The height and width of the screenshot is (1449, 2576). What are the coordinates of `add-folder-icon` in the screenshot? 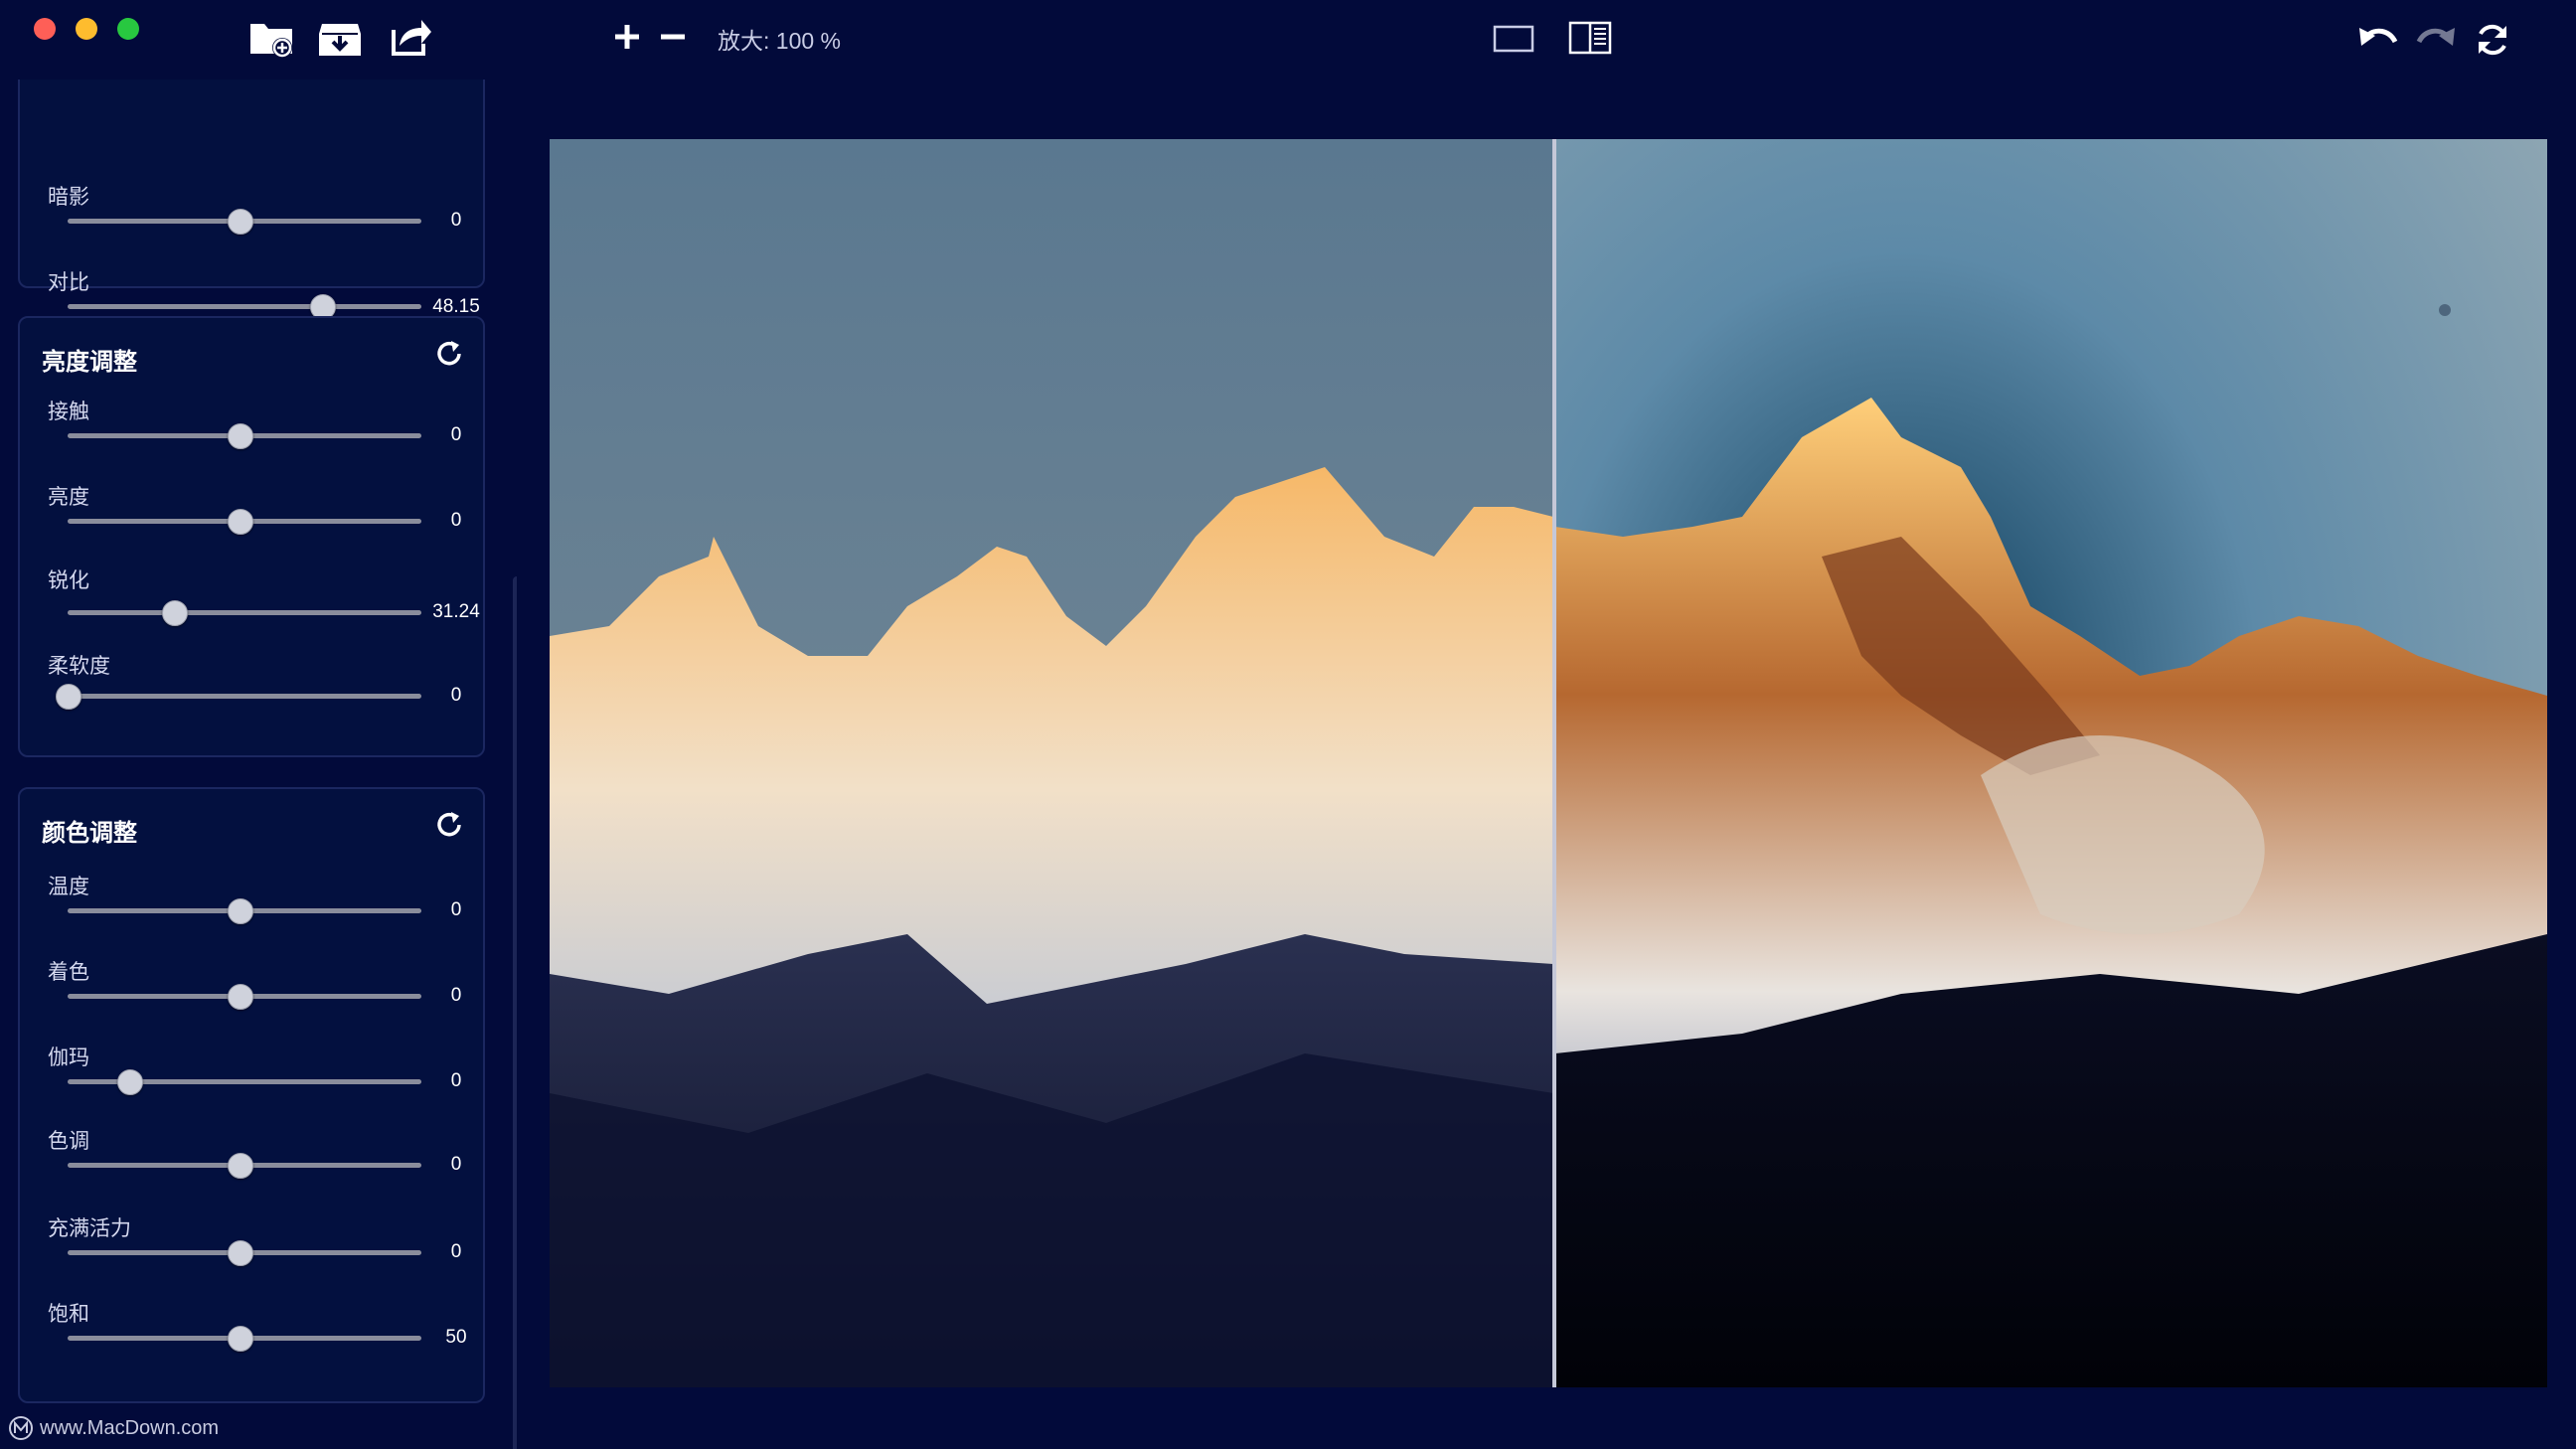 It's located at (272, 39).